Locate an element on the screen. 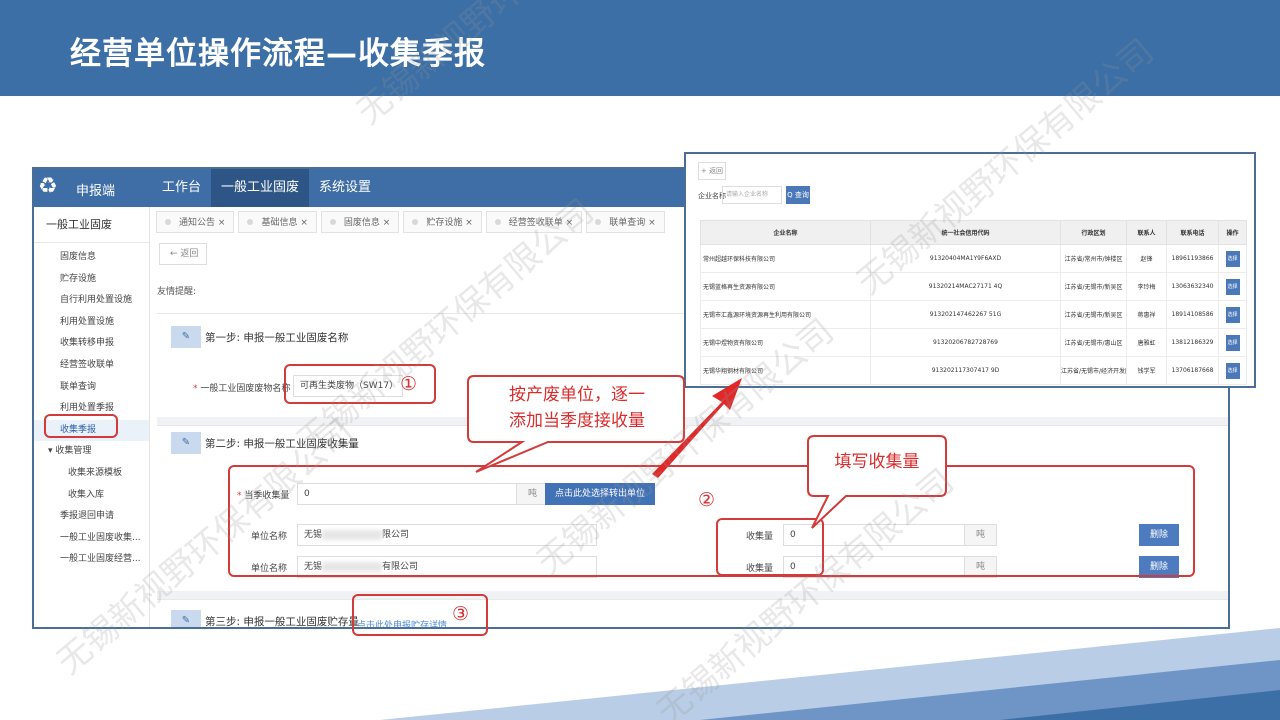 This screenshot has height=720, width=1280. callout1-line2: 添加当季度接收量 is located at coordinates (577, 421).